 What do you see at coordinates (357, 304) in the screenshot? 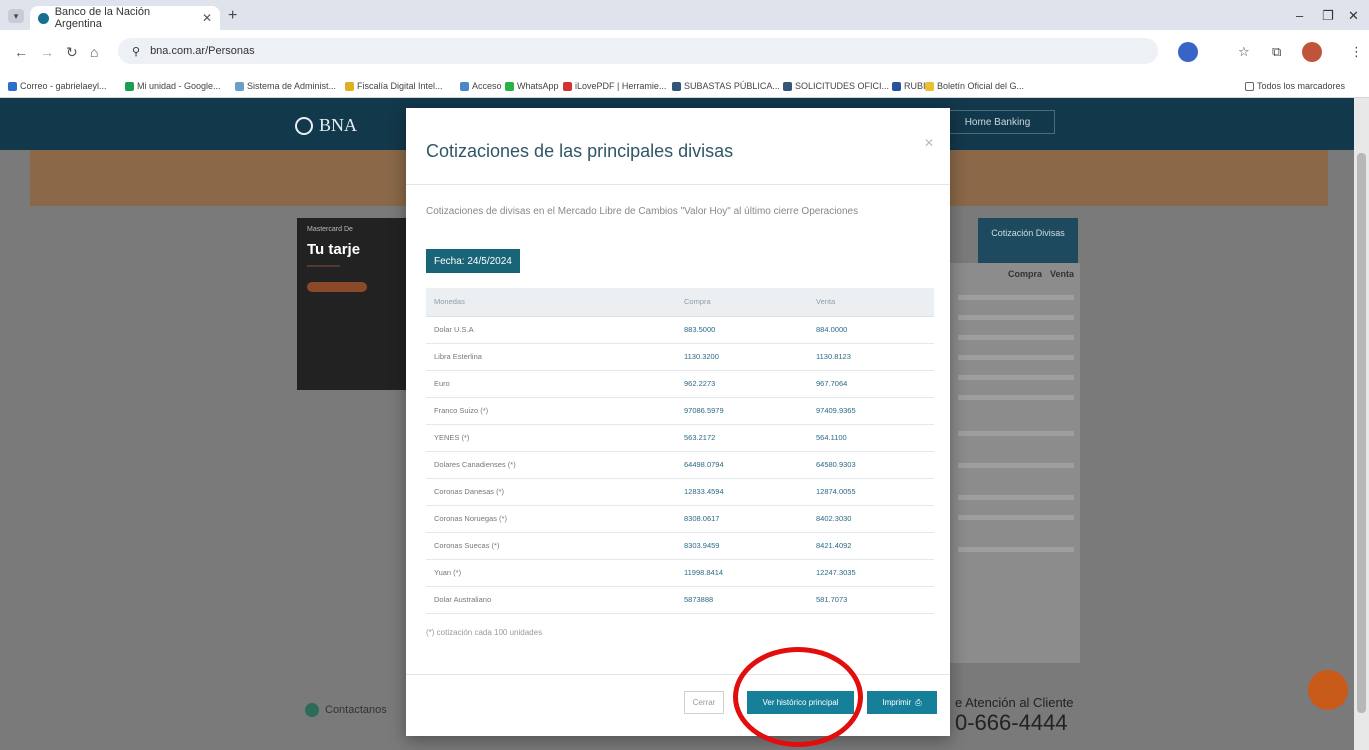
I see `promo-ad: Mastercard De Tu tarje ———` at bounding box center [357, 304].